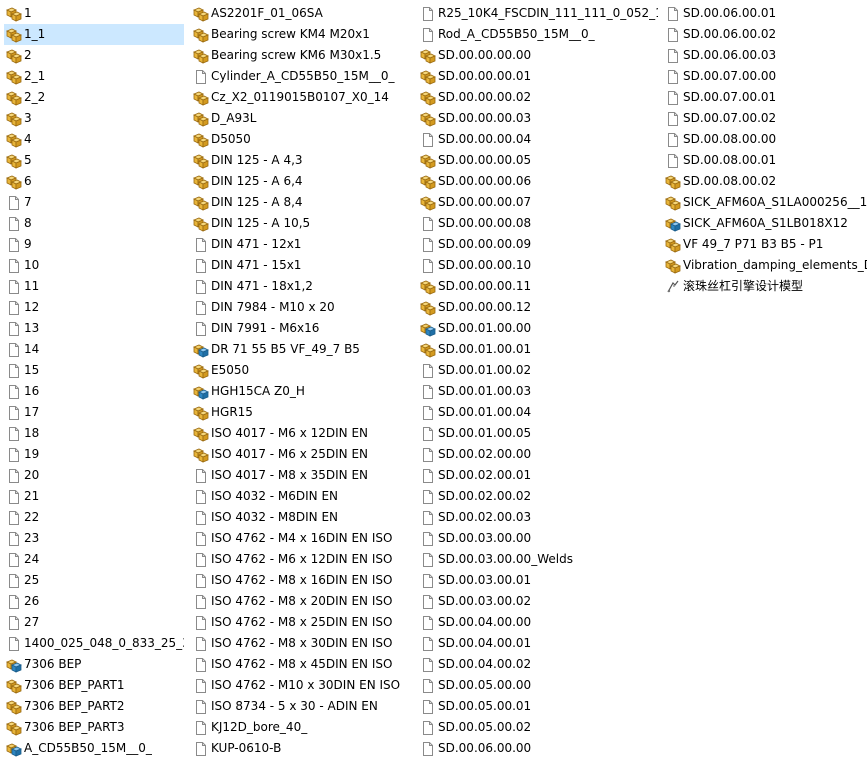 The height and width of the screenshot is (761, 867). I want to click on file-item: SD.00.06.00.01, so click(765, 13).